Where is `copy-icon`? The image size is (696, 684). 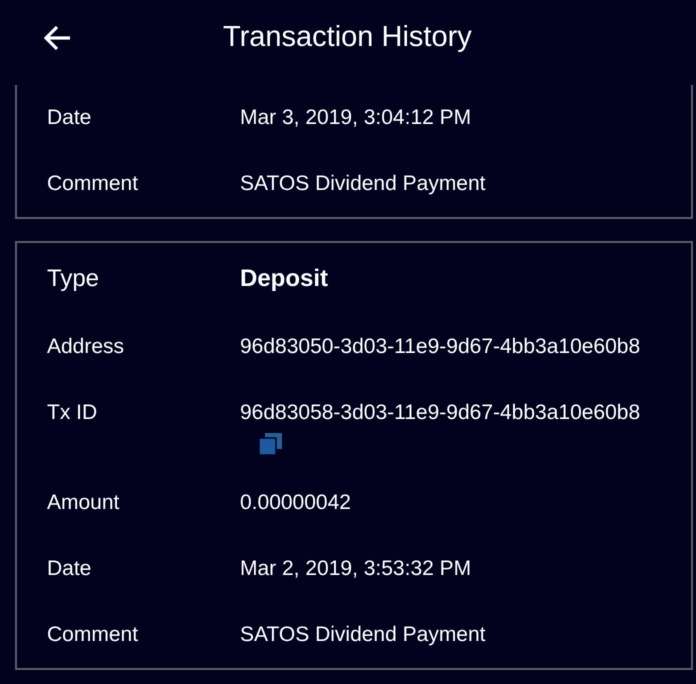 copy-icon is located at coordinates (271, 444).